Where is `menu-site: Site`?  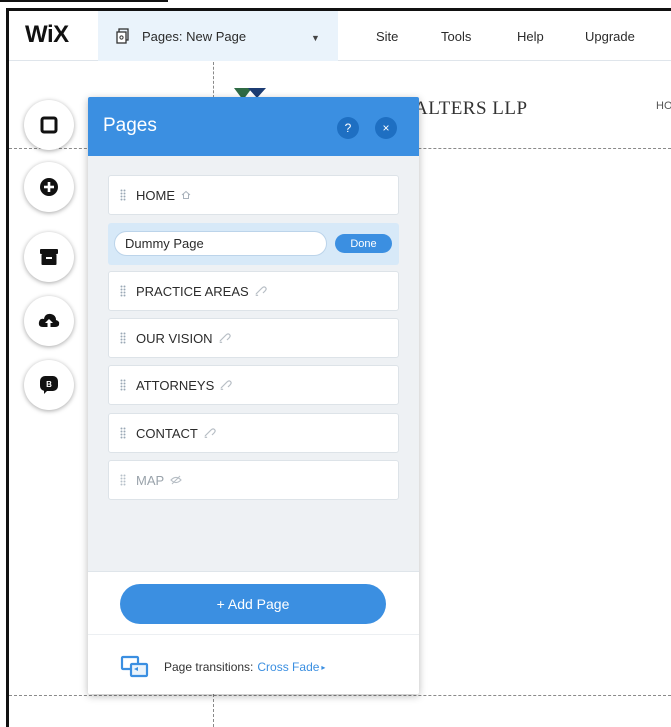
menu-site: Site is located at coordinates (387, 36).